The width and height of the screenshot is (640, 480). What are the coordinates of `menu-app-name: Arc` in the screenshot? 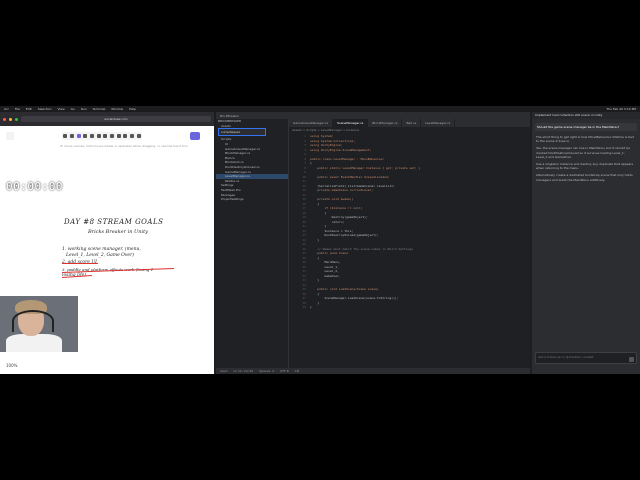 It's located at (6, 109).